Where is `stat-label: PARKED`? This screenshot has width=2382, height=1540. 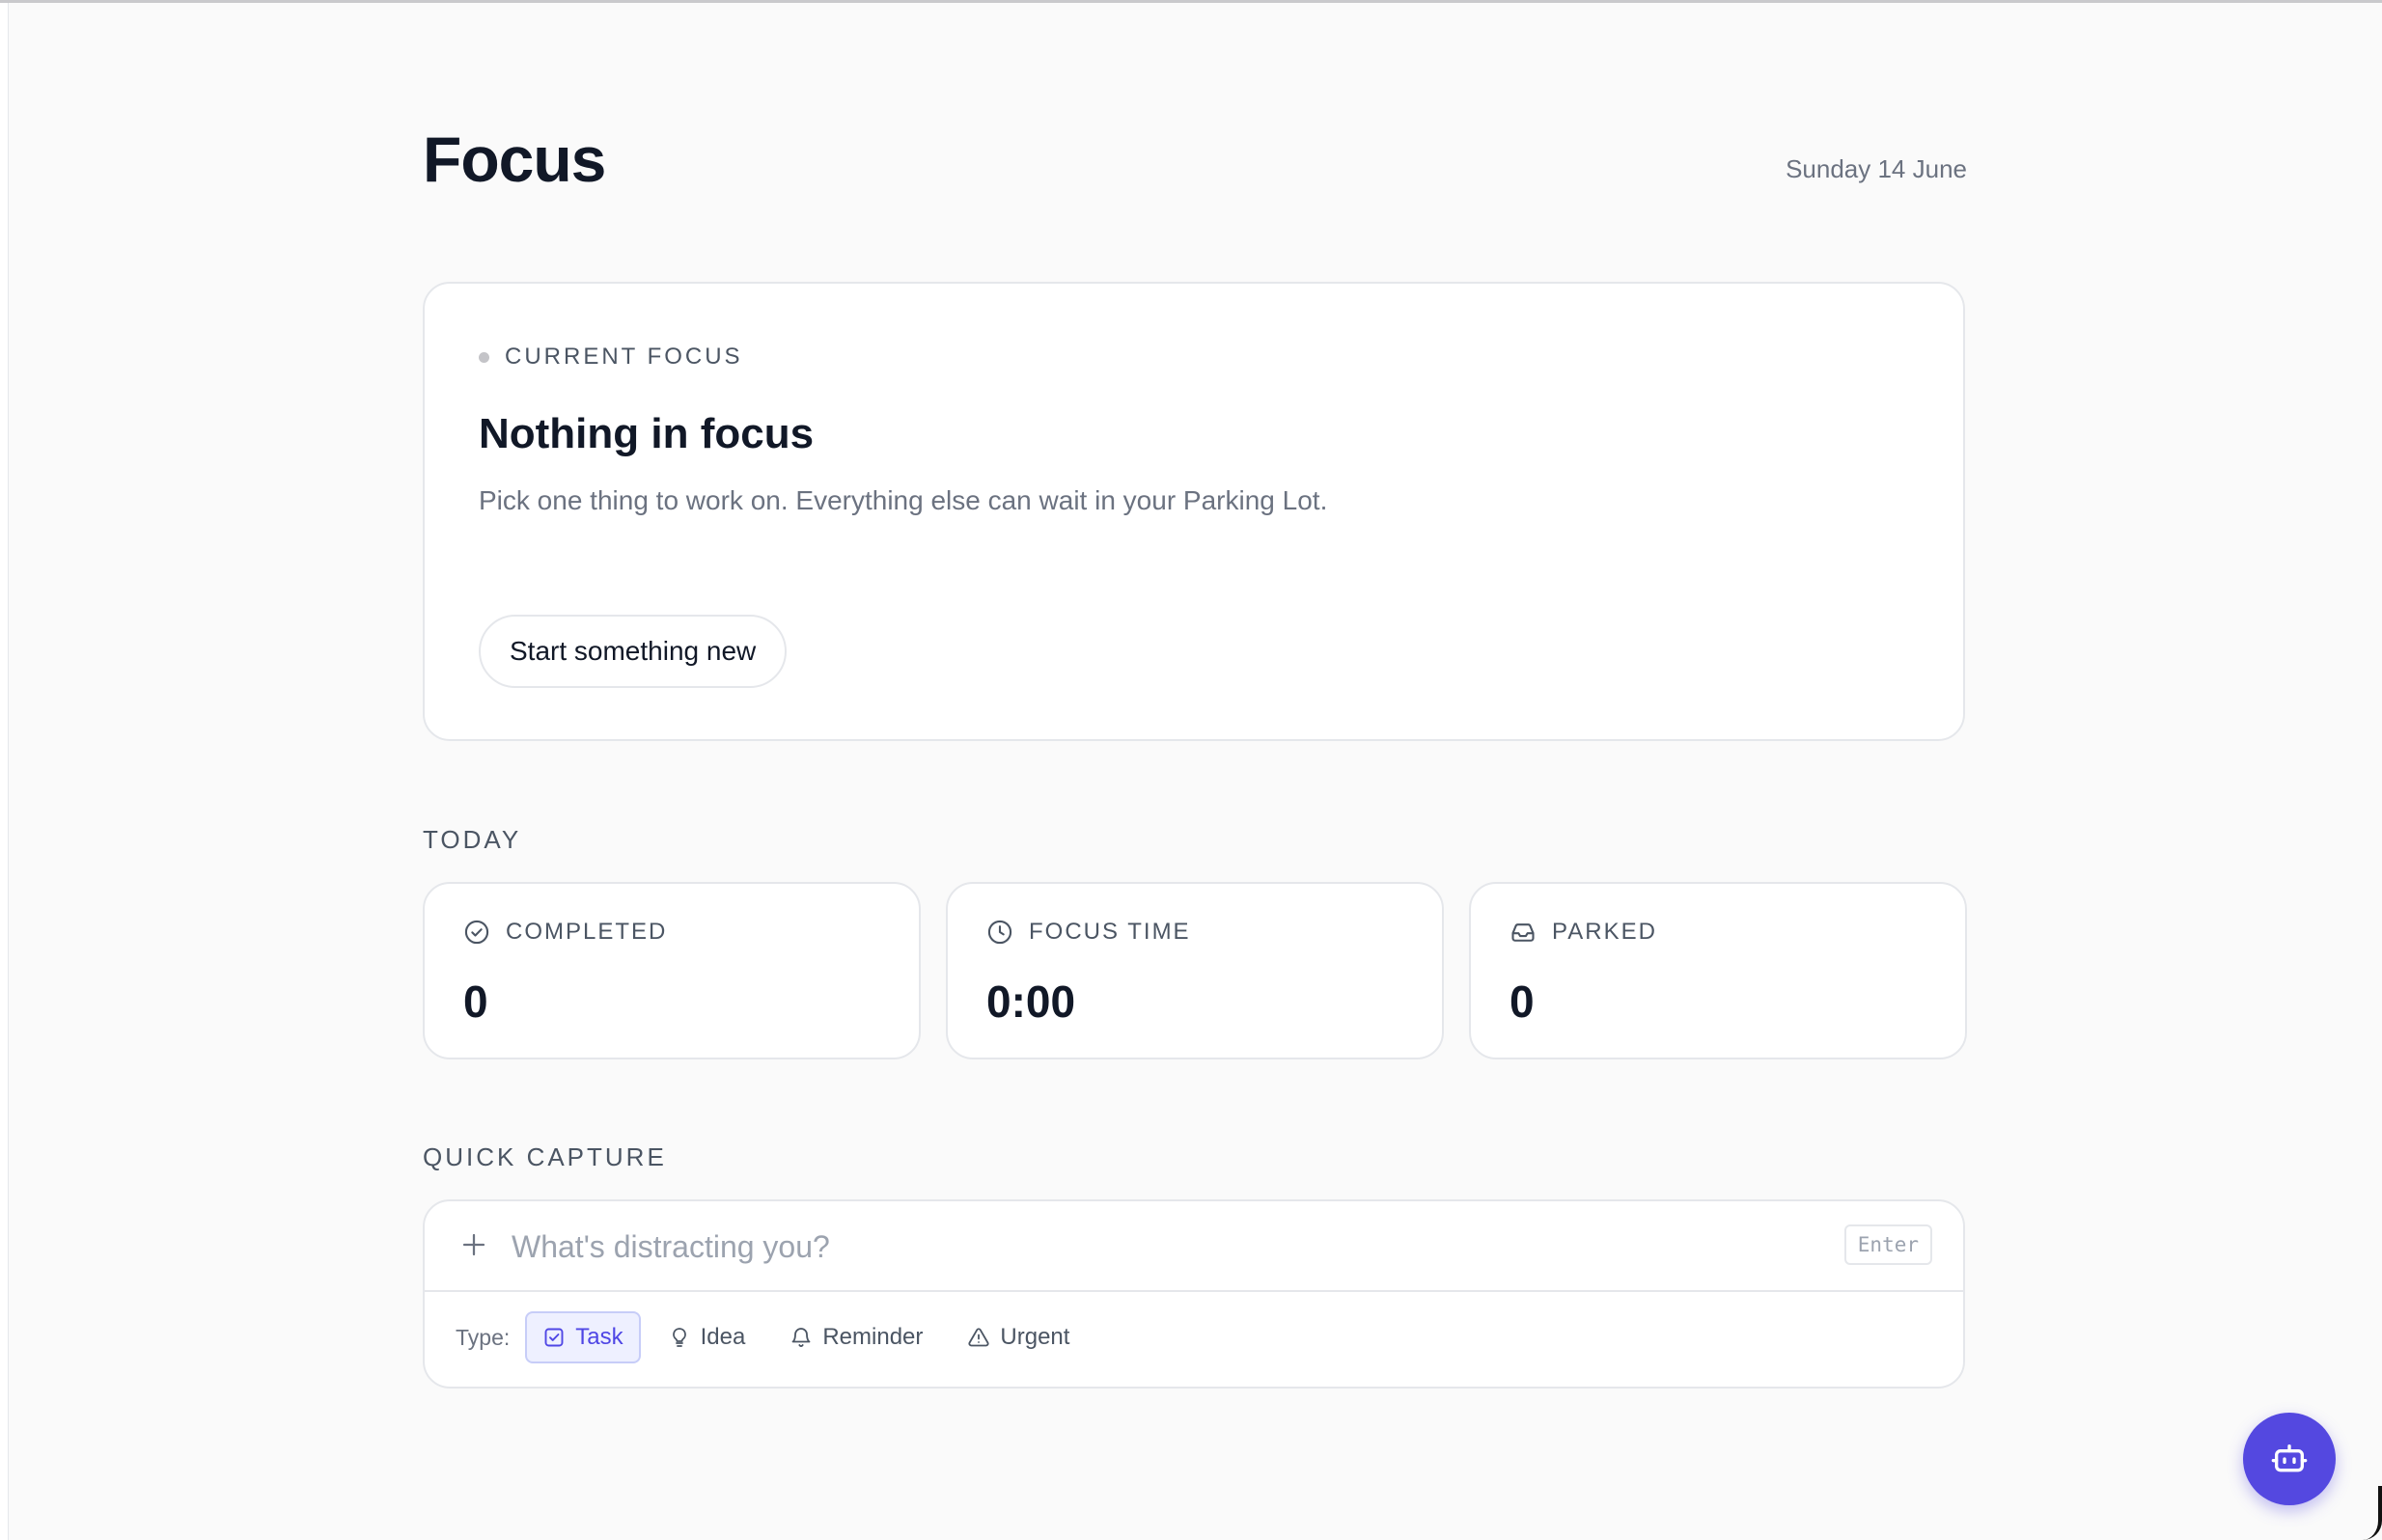 stat-label: PARKED is located at coordinates (1604, 932).